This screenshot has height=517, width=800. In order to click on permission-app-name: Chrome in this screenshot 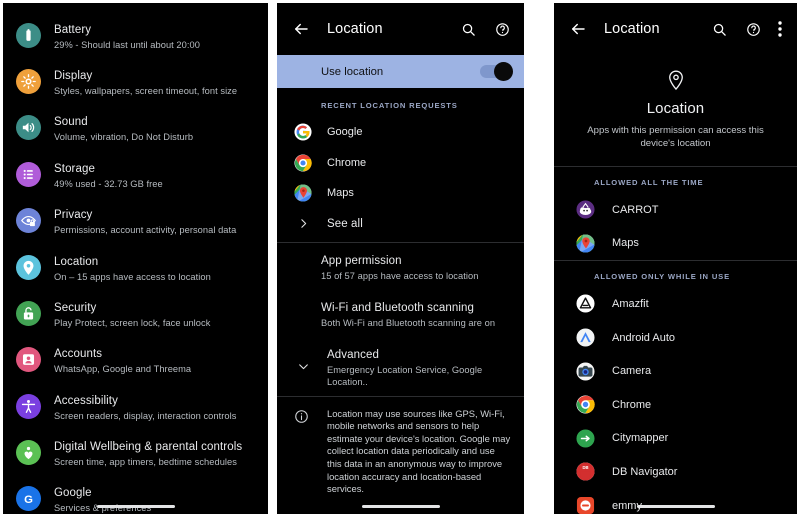, I will do `click(632, 404)`.